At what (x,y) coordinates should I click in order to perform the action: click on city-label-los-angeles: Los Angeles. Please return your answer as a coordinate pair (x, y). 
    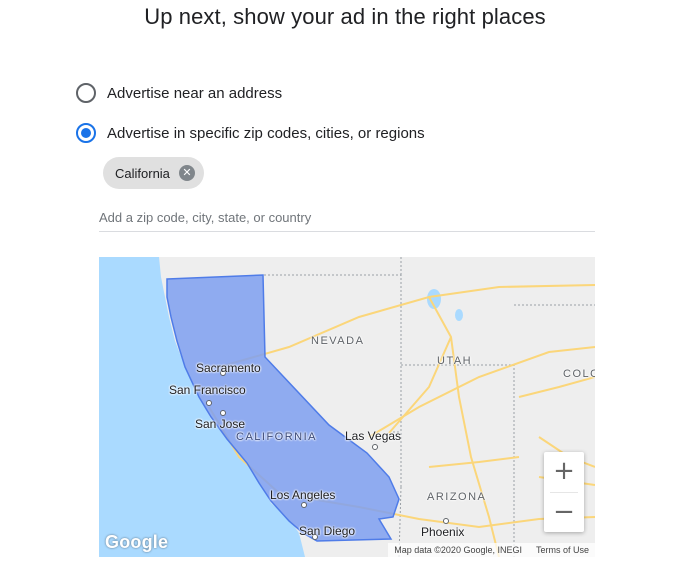
    Looking at the image, I should click on (303, 495).